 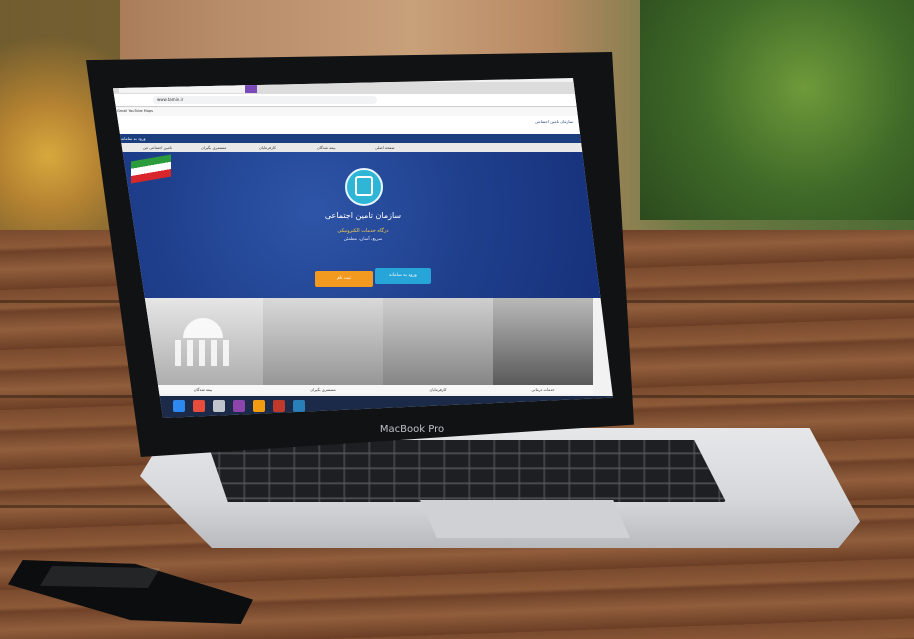 I want to click on tile-caption: بیمه شدگان, so click(x=203, y=389).